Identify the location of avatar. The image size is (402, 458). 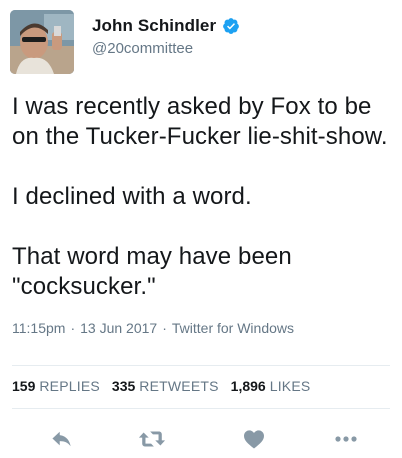
(42, 42).